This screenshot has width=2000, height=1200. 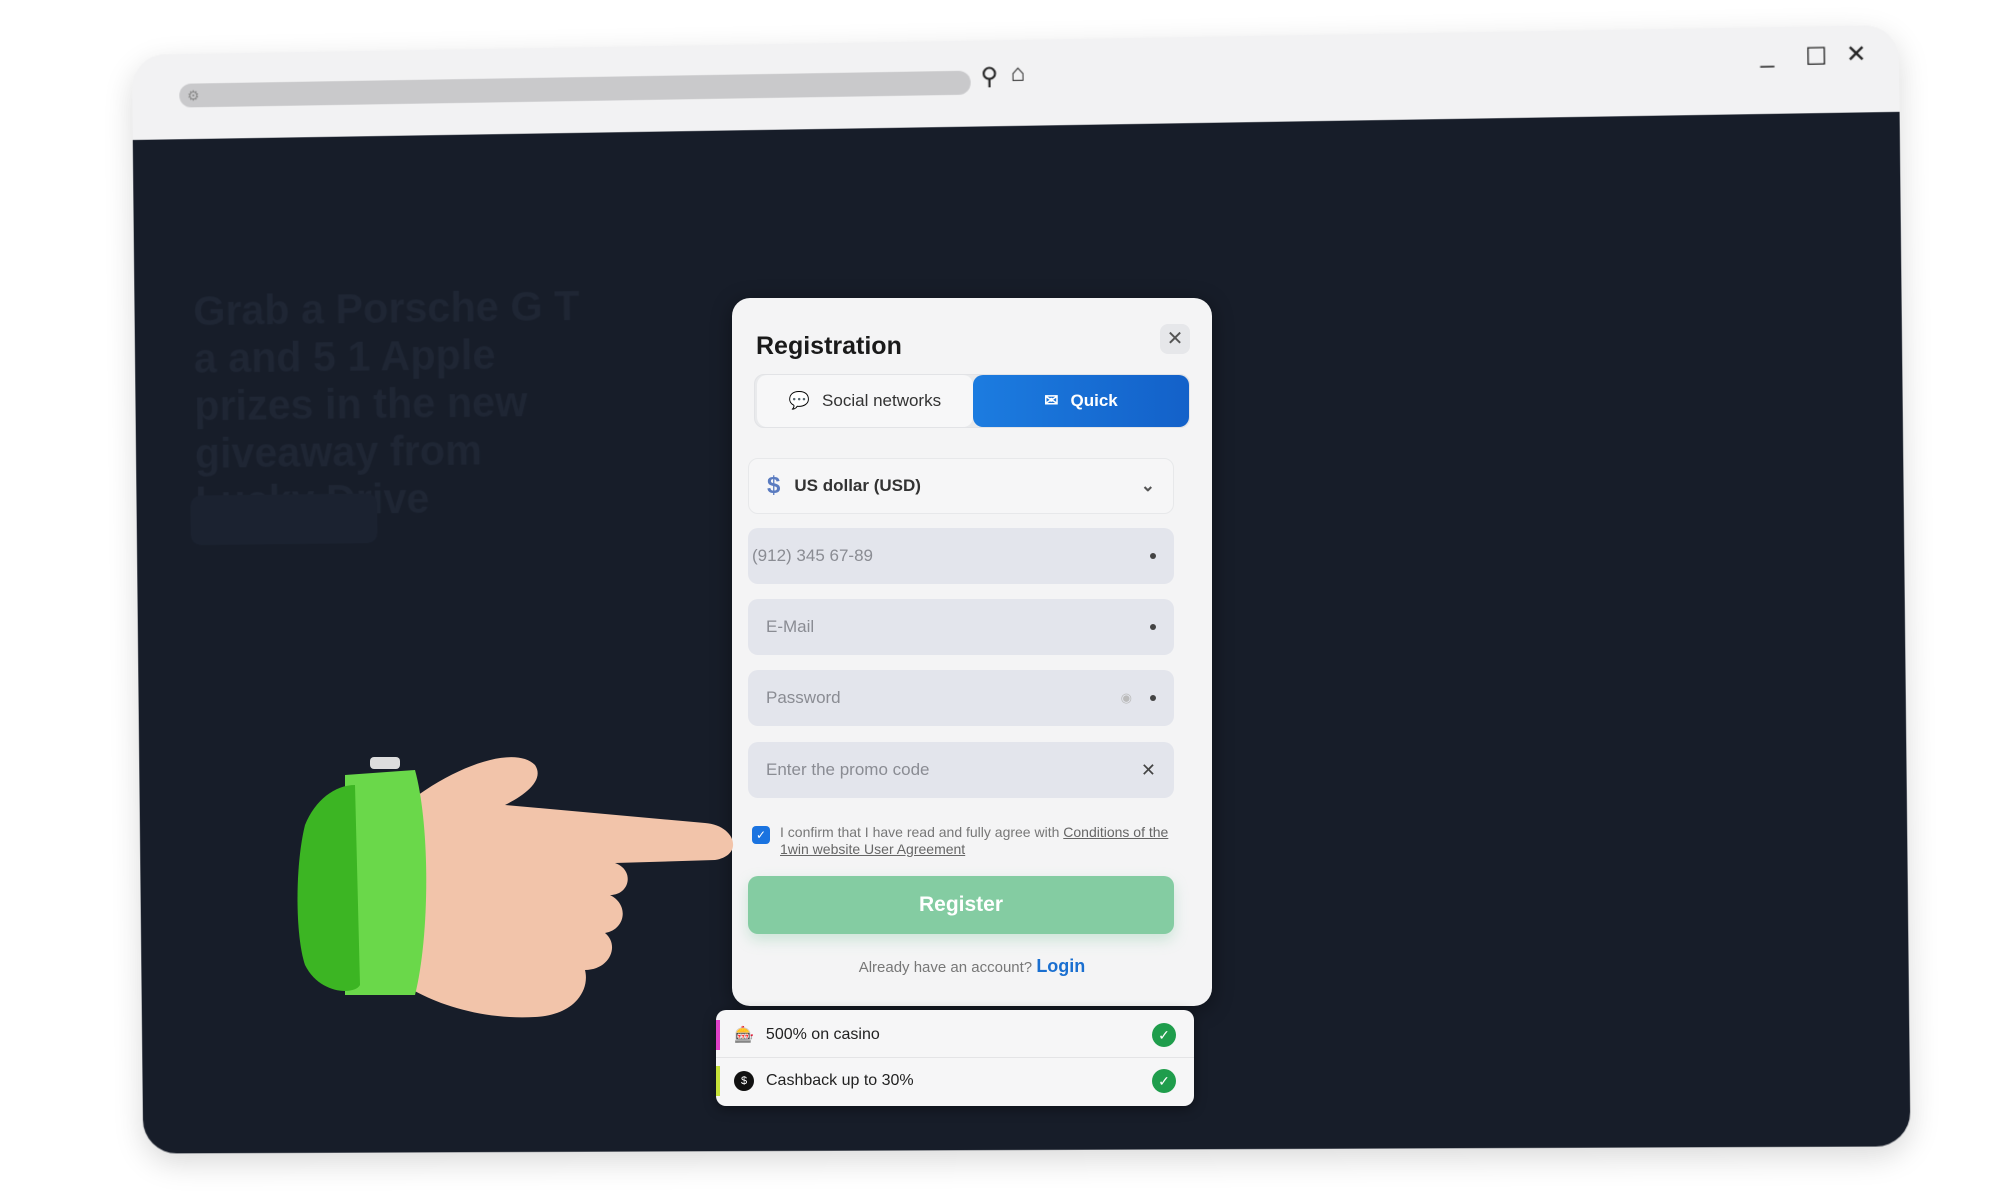 I want to click on bonus-item: 🎰 500% on casino ✓, so click(x=955, y=1035).